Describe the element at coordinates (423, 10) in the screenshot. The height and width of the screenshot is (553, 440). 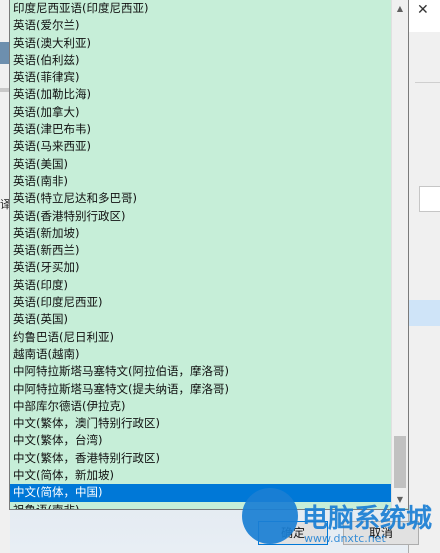
I see `close-icon: ✕` at that location.